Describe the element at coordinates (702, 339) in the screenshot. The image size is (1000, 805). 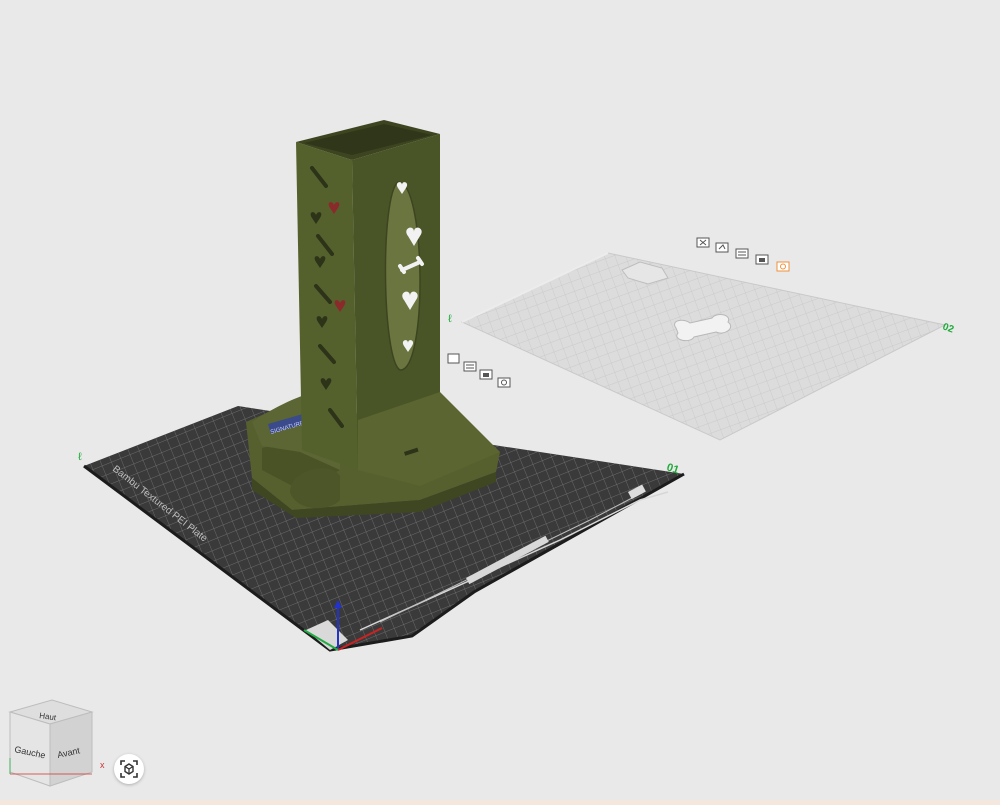
I see `plate-02: ℓ 02` at that location.